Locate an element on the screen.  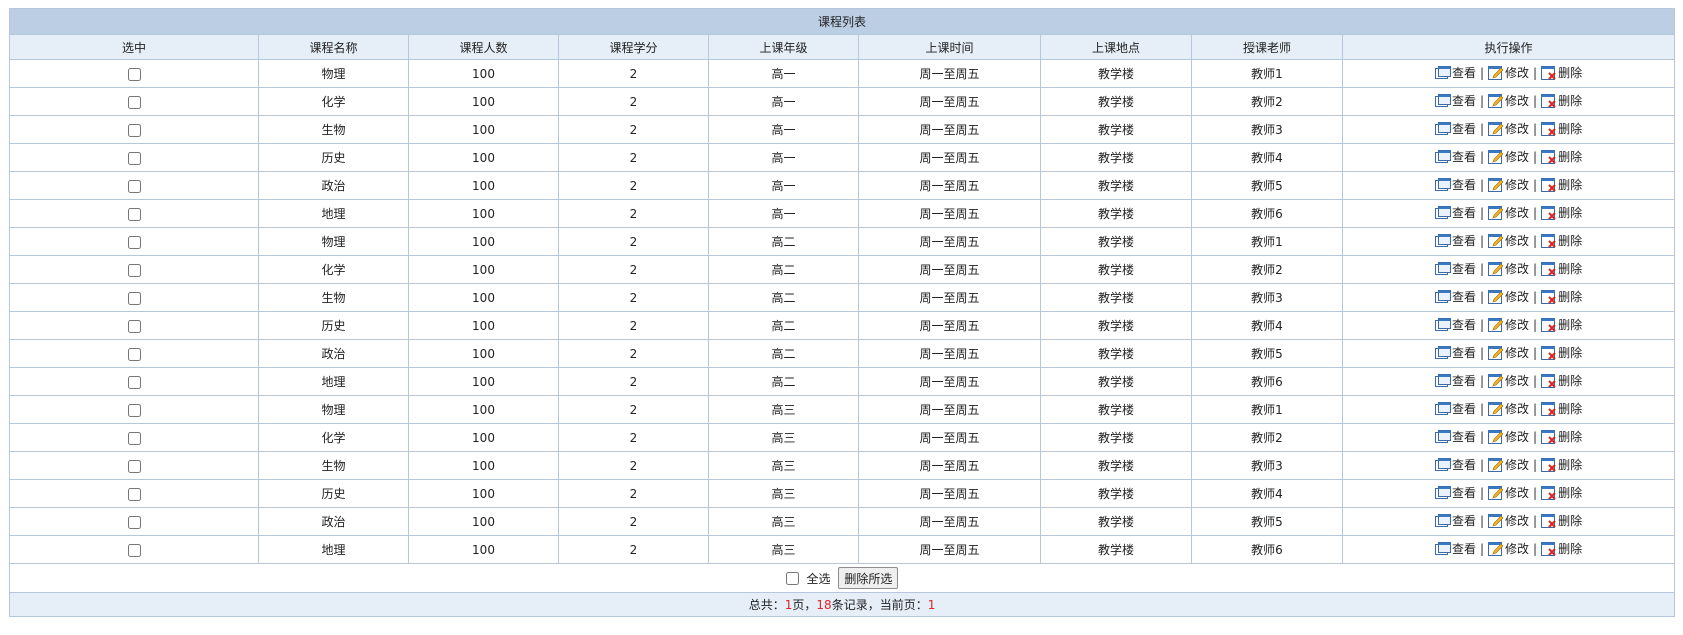
column-header-teacher: 授课老师 is located at coordinates (1267, 47).